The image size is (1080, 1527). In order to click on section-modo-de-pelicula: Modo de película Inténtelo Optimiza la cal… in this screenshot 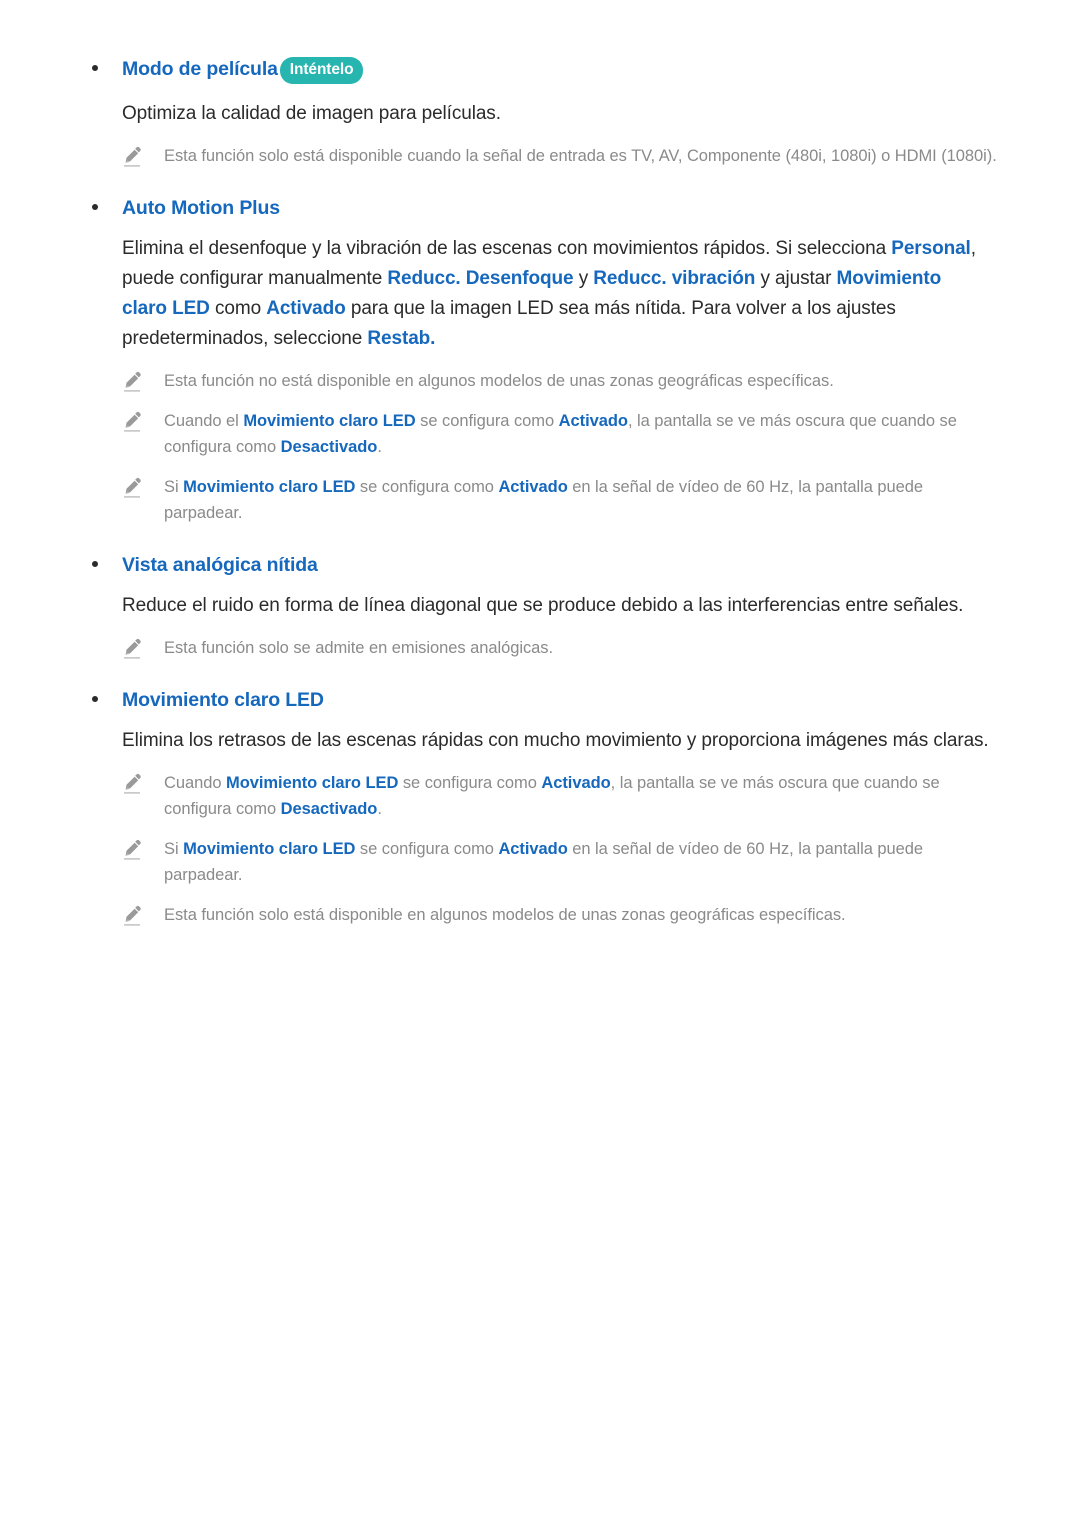, I will do `click(540, 124)`.